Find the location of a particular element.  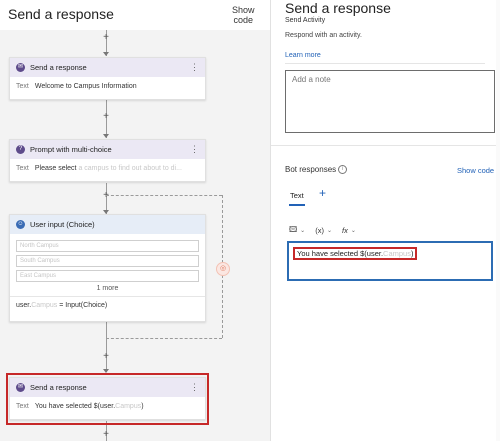

choice-option: East Campus is located at coordinates (107, 276).